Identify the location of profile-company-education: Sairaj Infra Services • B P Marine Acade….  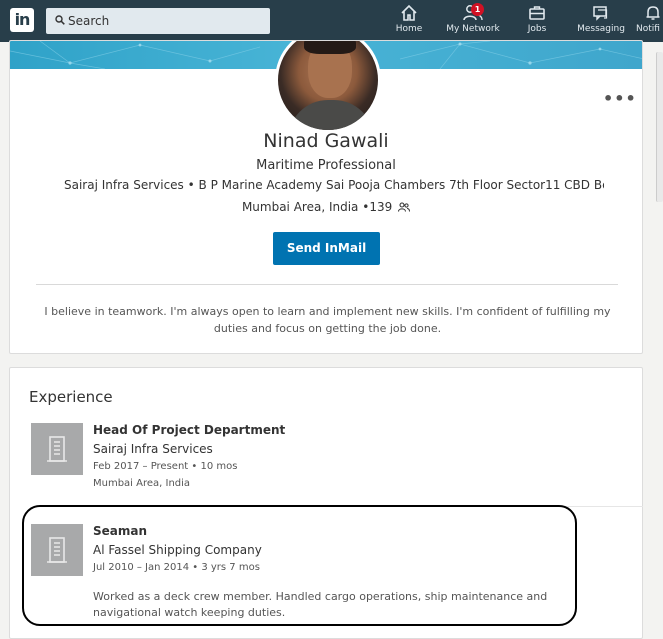
(334, 185).